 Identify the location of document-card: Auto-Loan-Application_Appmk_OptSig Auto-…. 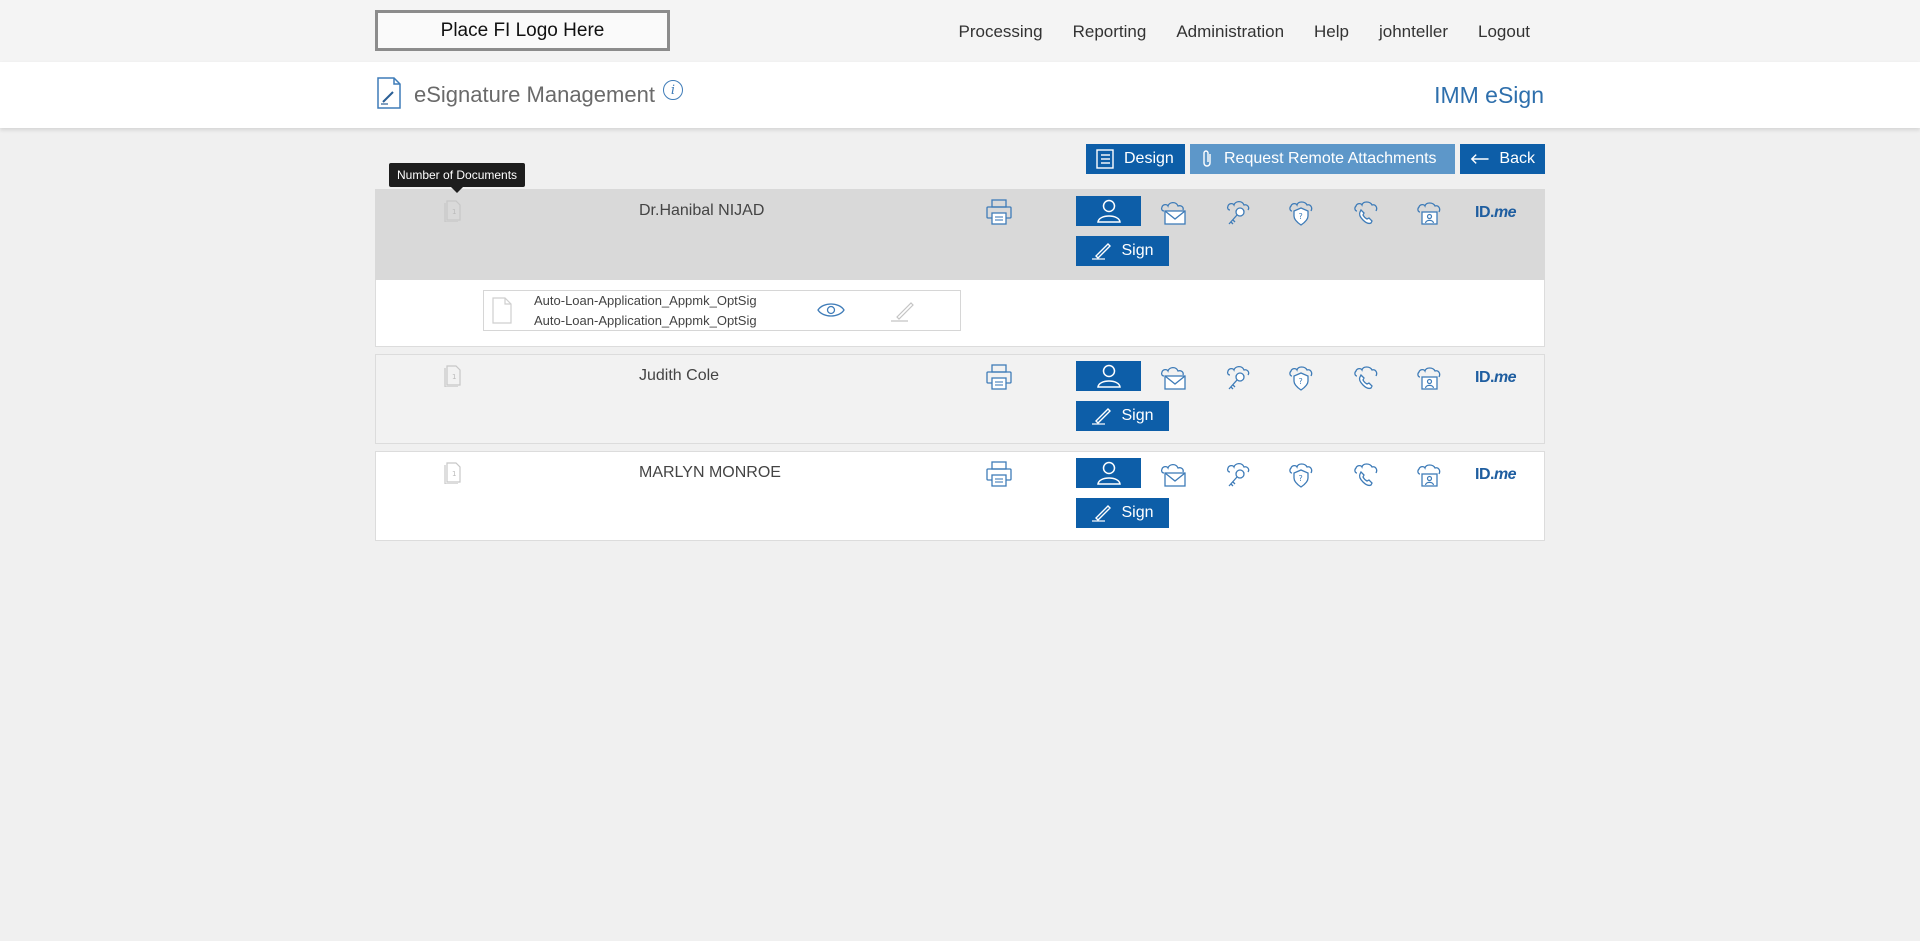
(722, 310).